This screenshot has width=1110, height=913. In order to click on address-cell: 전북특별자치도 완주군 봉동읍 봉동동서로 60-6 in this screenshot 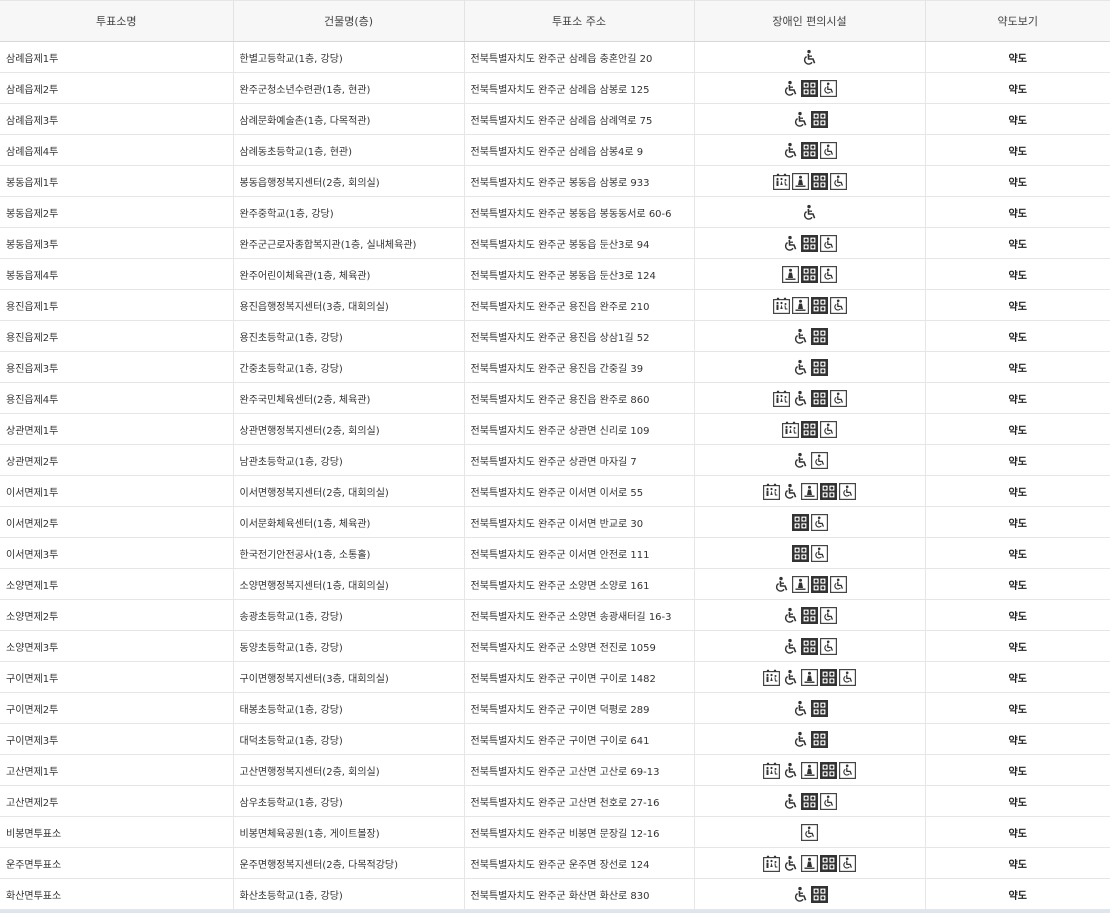, I will do `click(579, 212)`.